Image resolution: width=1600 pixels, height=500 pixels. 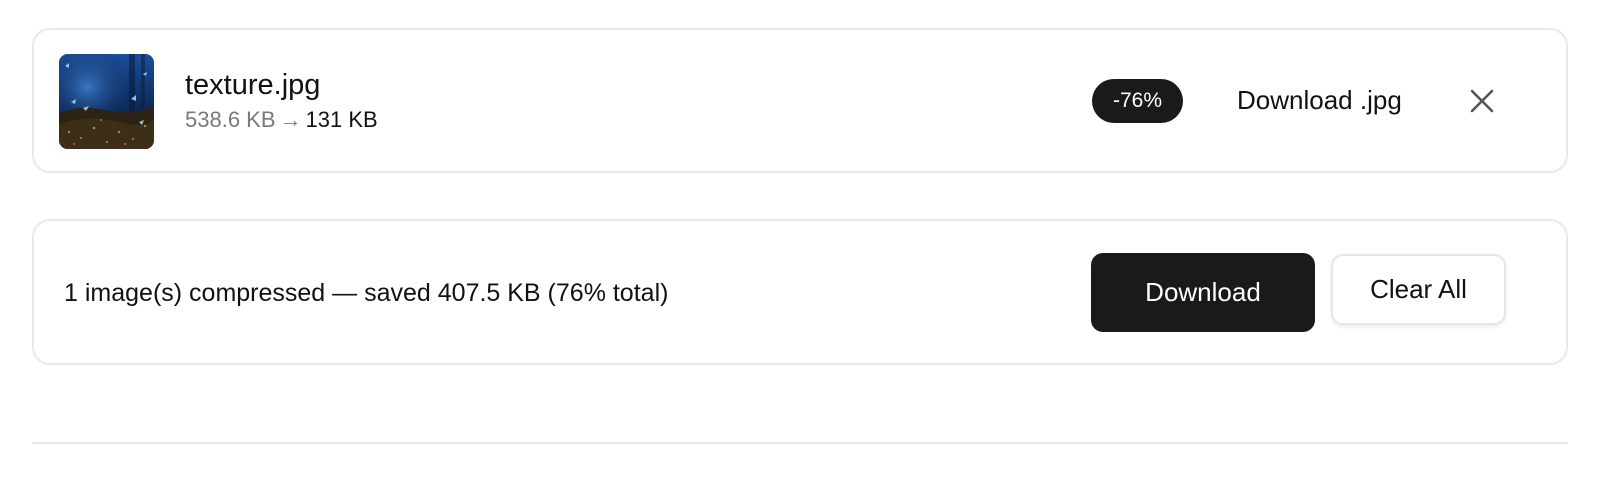 I want to click on original-size: 538.6 KB, so click(x=230, y=119).